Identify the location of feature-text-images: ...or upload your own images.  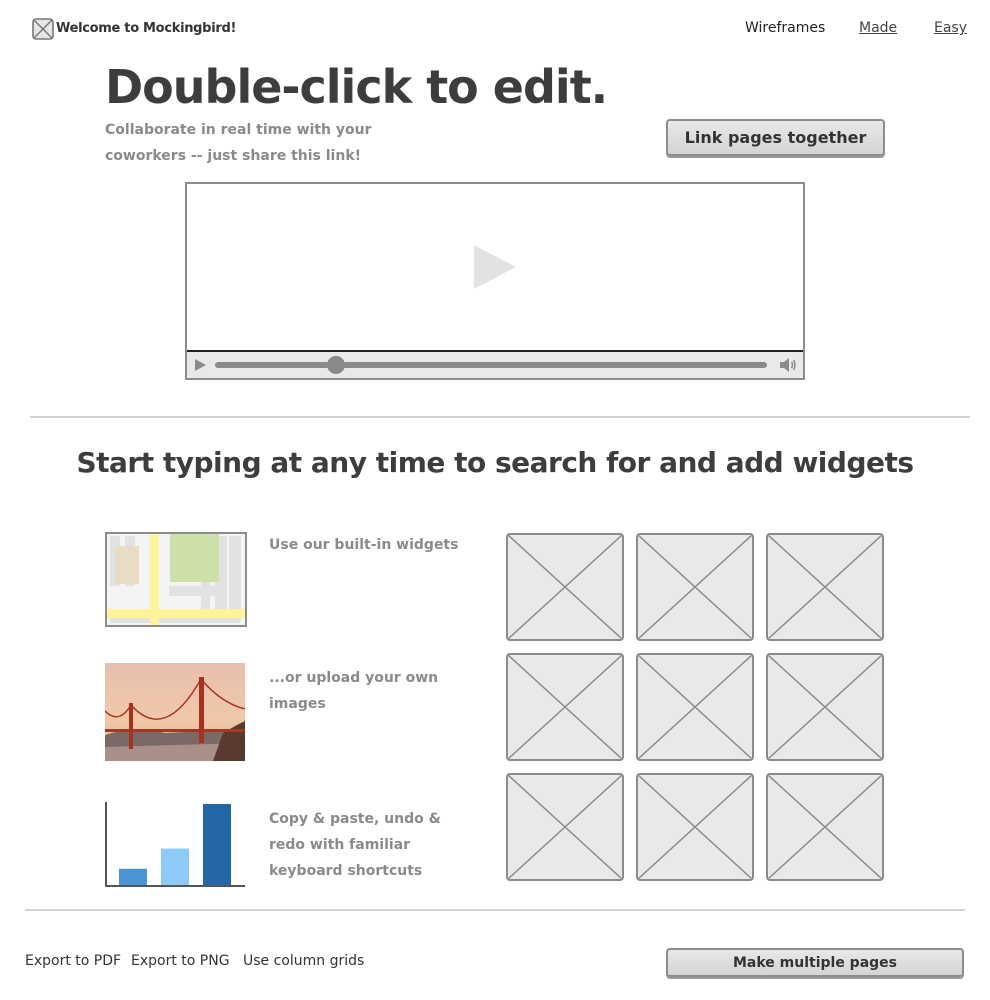
(354, 691).